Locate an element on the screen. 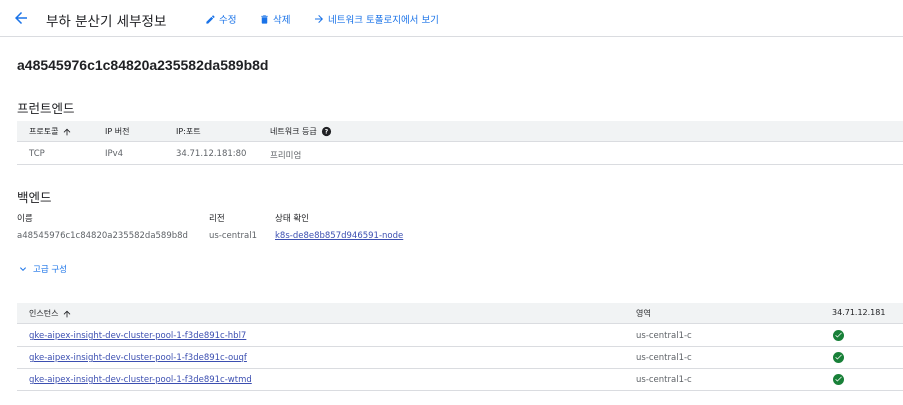 Image resolution: width=903 pixels, height=405 pixels. trash-icon is located at coordinates (264, 19).